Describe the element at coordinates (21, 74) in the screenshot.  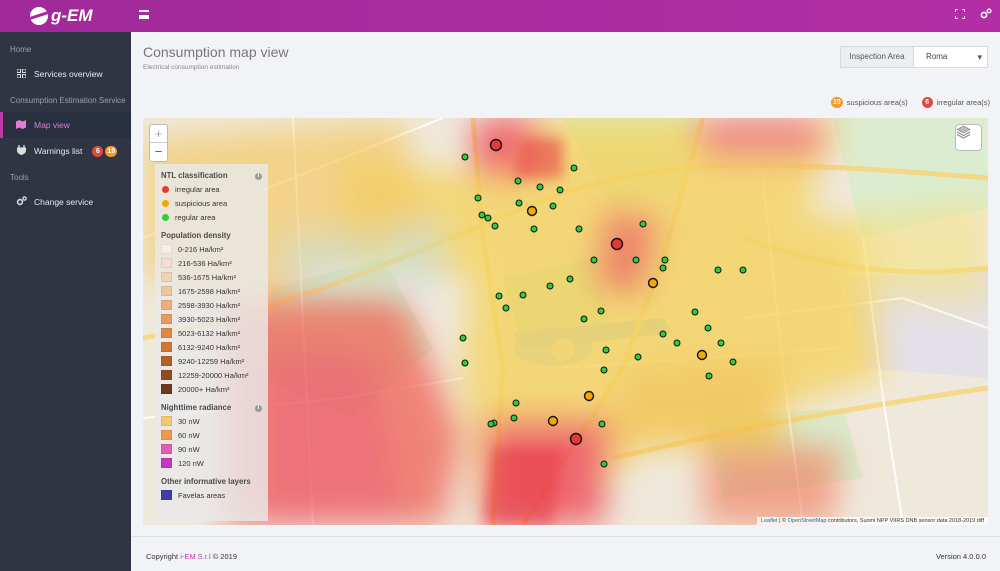
I see `grid-icon` at that location.